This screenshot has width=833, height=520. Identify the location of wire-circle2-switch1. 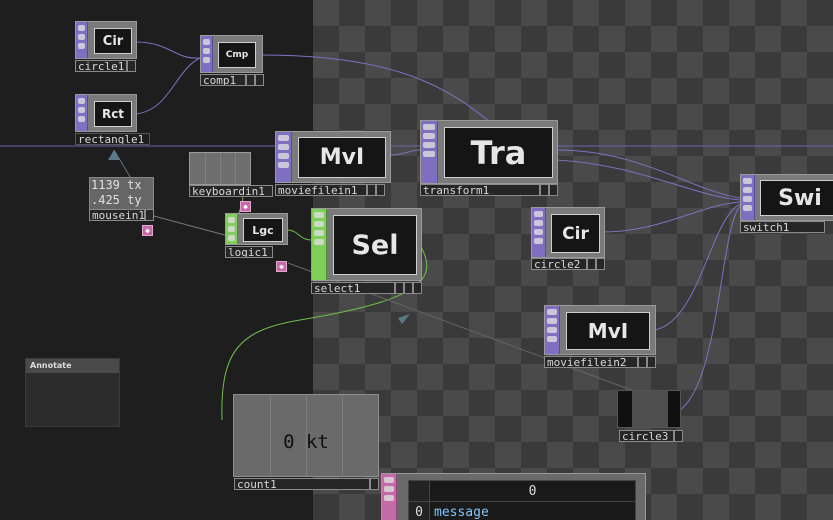
(671, 217).